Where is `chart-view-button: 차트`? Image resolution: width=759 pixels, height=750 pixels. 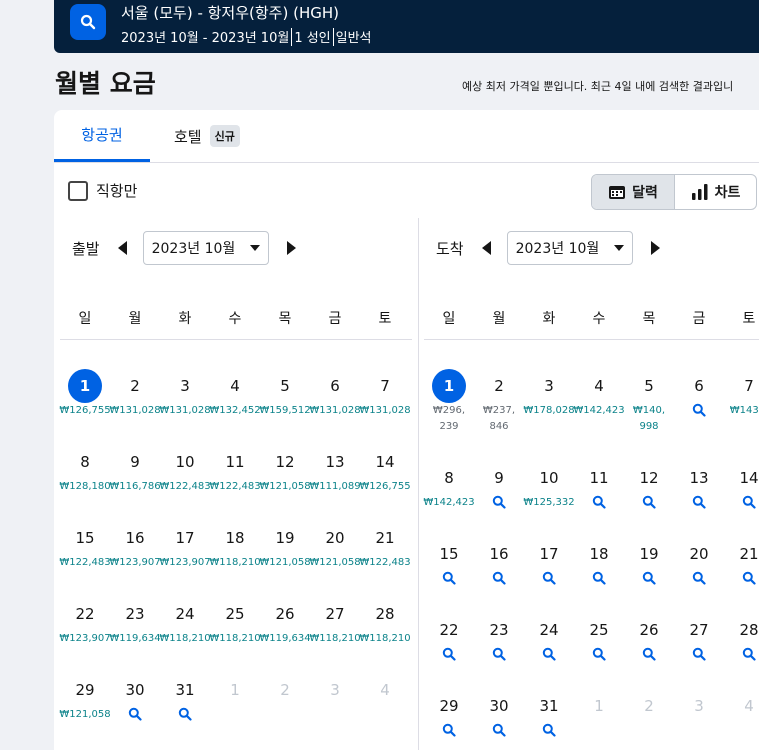
chart-view-button: 차트 is located at coordinates (715, 192).